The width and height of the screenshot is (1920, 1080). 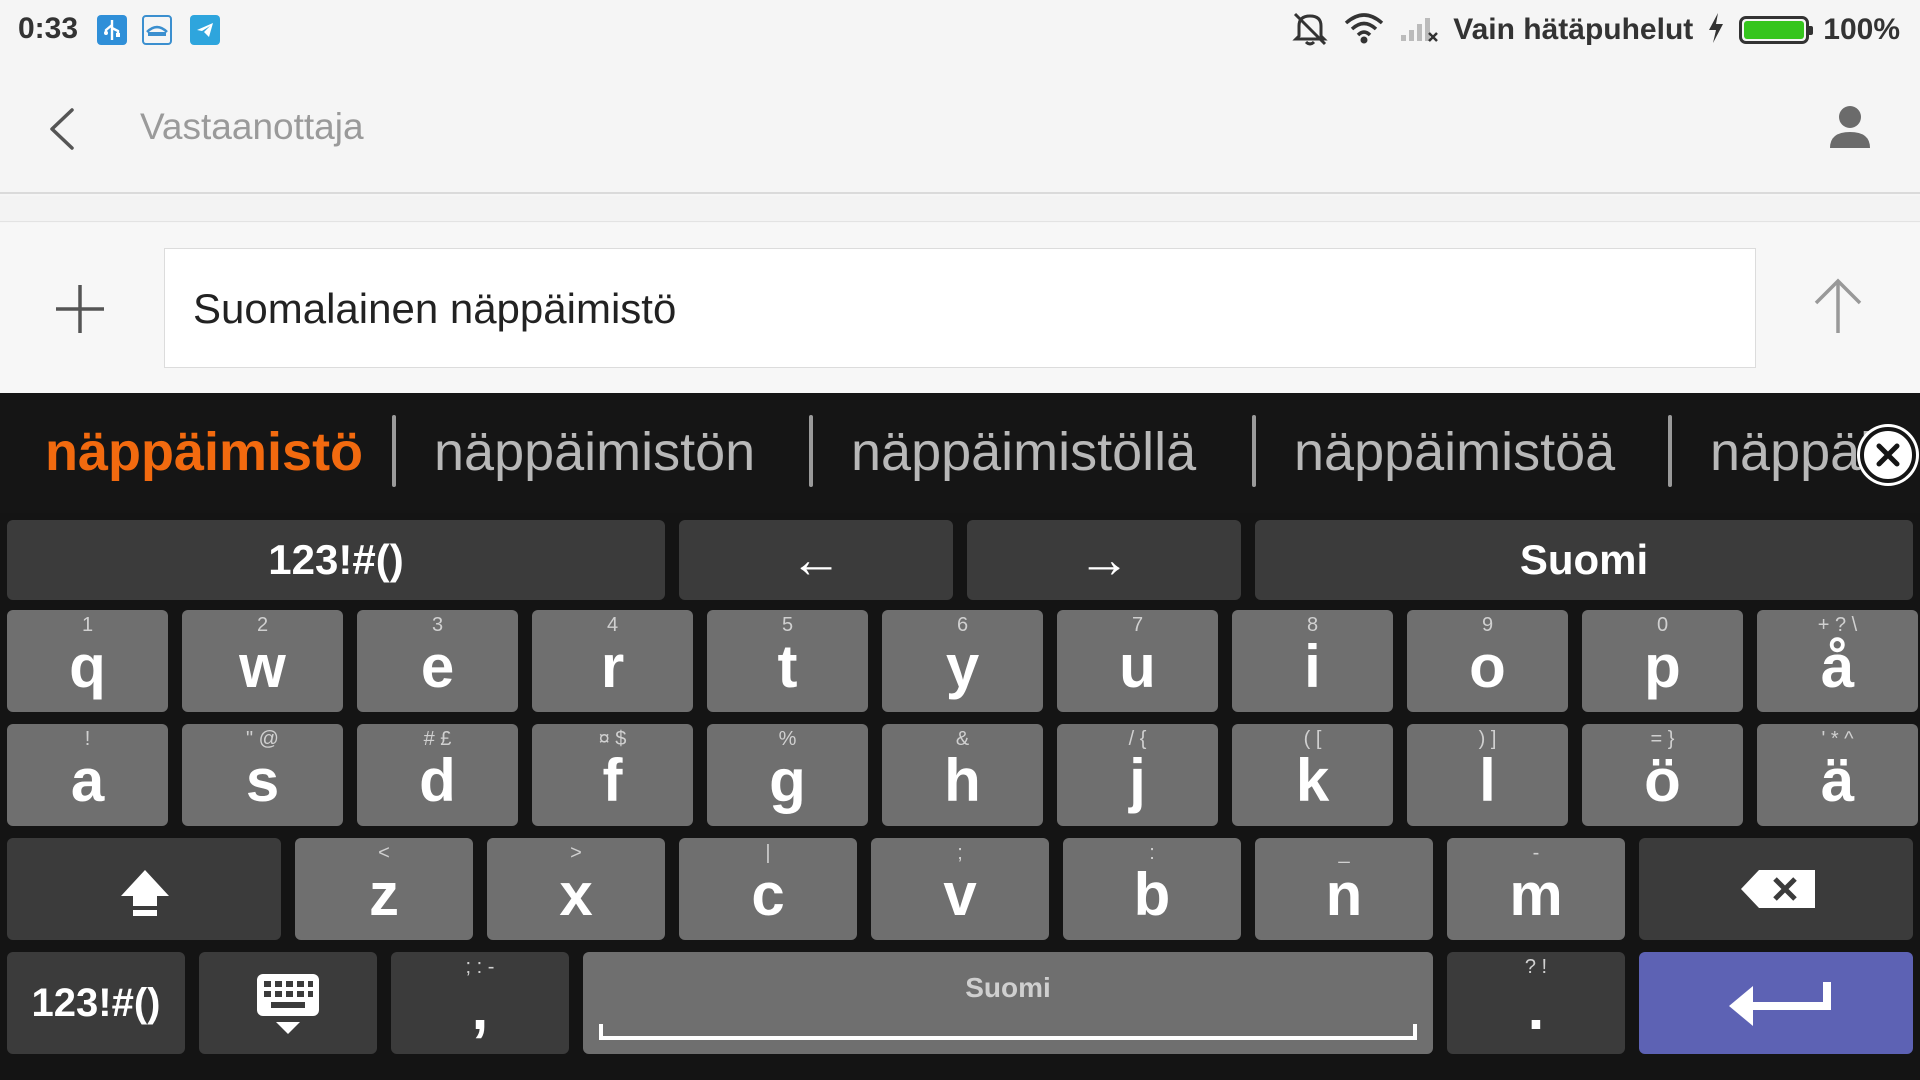 I want to click on key-n: _ n, so click(x=1344, y=889).